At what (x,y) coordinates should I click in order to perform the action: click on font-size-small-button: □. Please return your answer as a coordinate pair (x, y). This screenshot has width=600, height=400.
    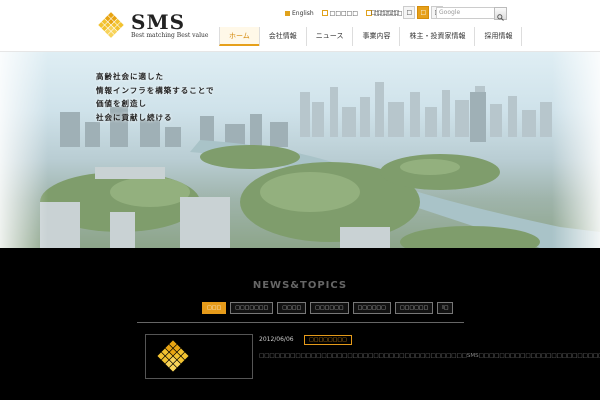
    Looking at the image, I should click on (409, 12).